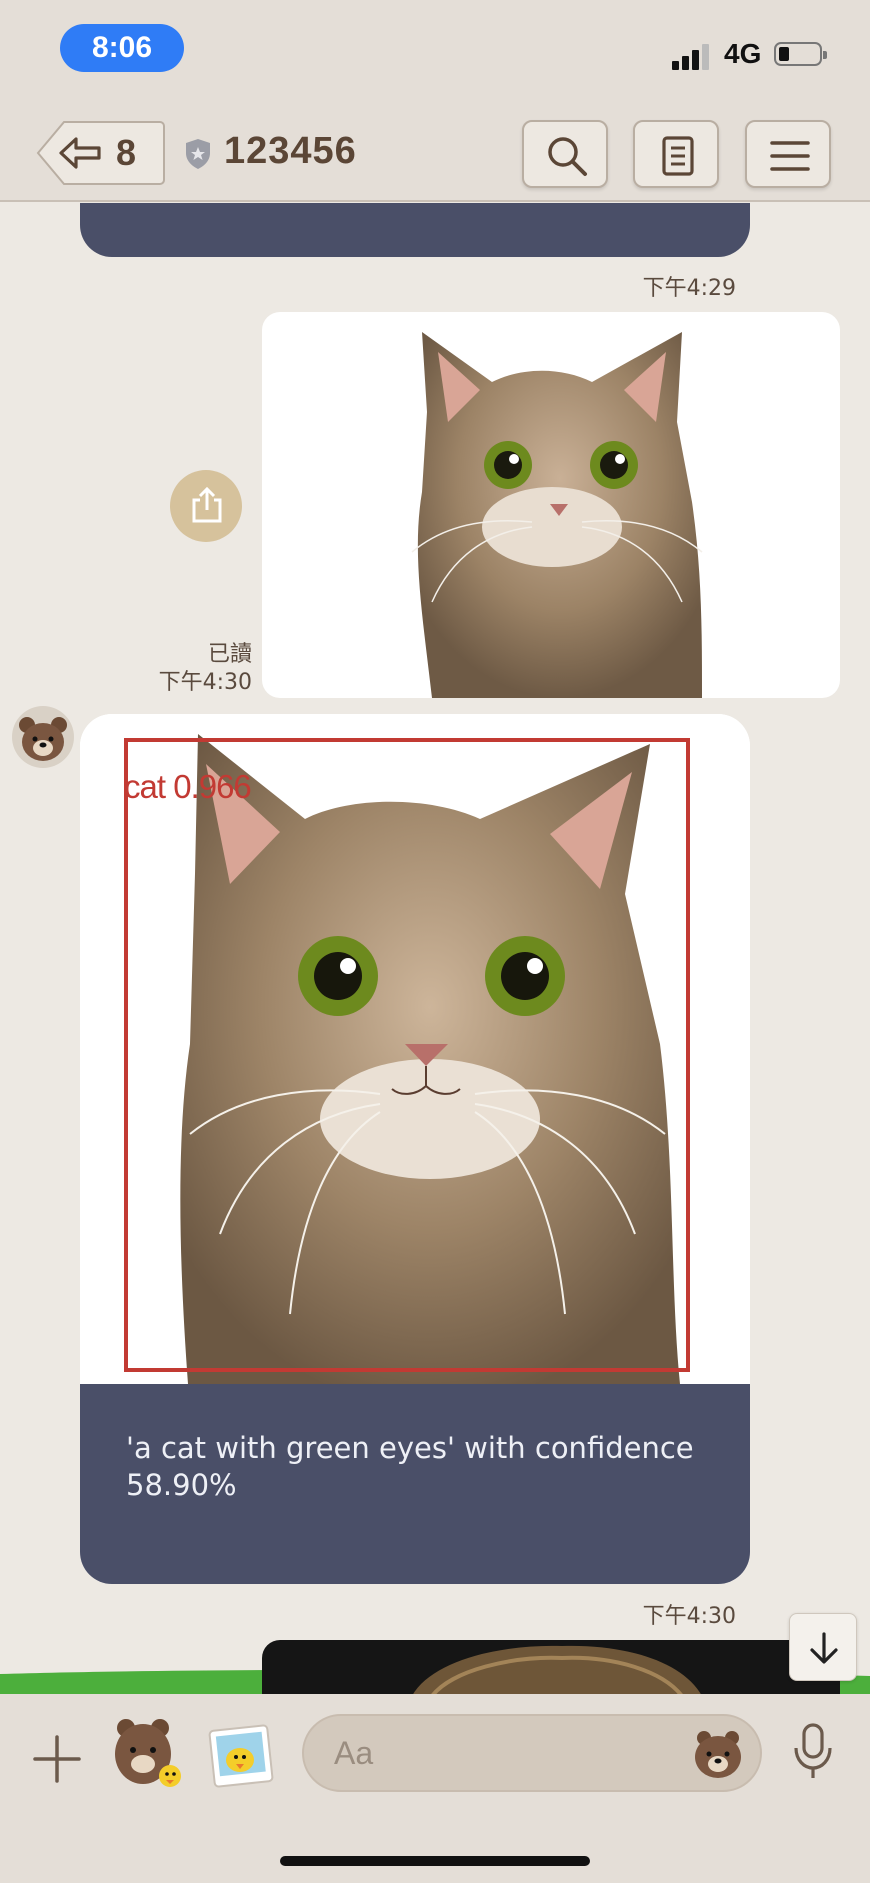 The width and height of the screenshot is (870, 1883). I want to click on network-type: 4G, so click(743, 53).